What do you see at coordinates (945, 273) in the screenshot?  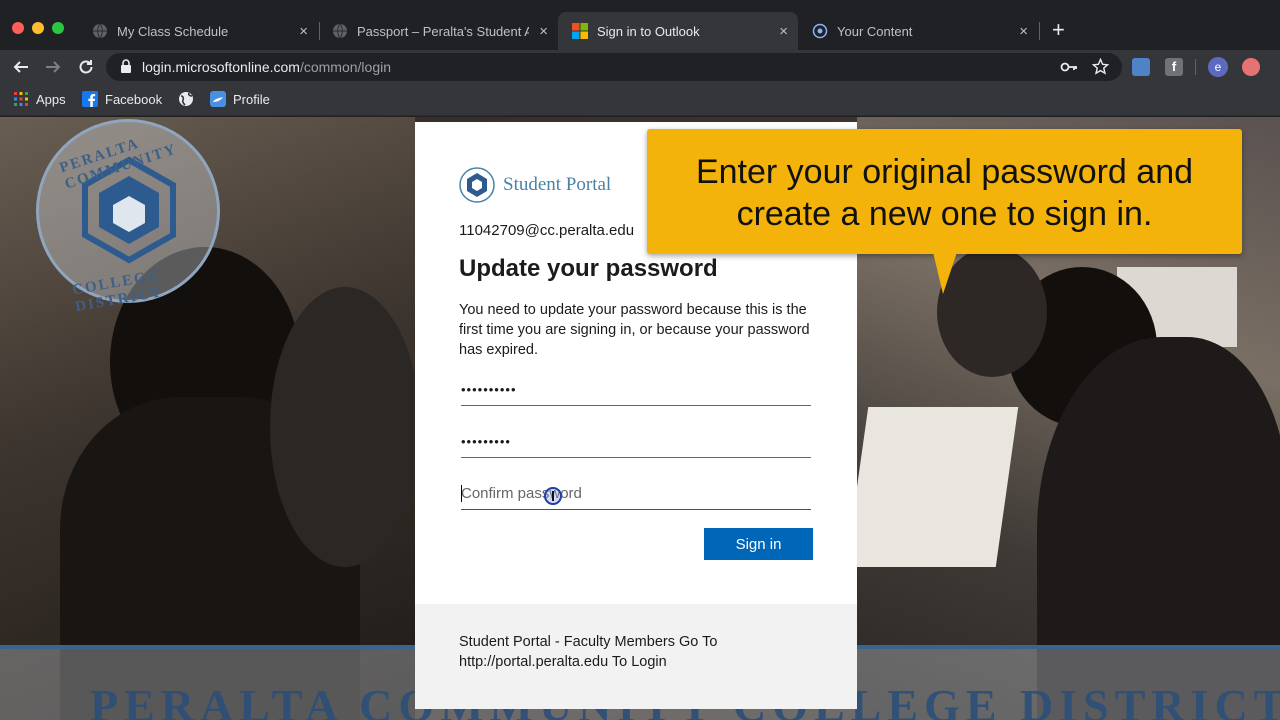 I see `callout-pointer` at bounding box center [945, 273].